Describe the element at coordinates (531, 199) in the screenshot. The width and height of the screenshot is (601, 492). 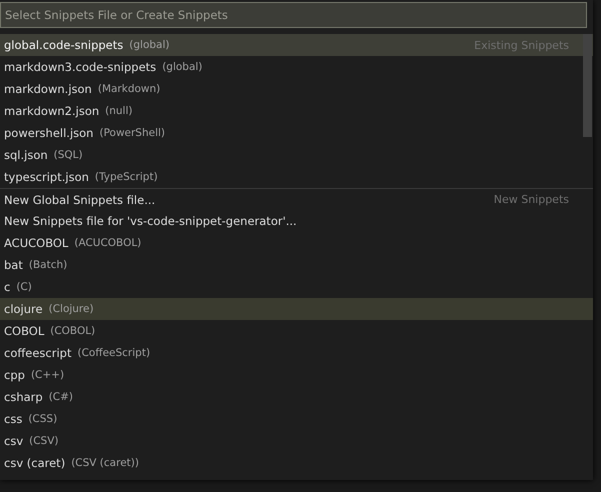
I see `group-label: New Snippets` at that location.